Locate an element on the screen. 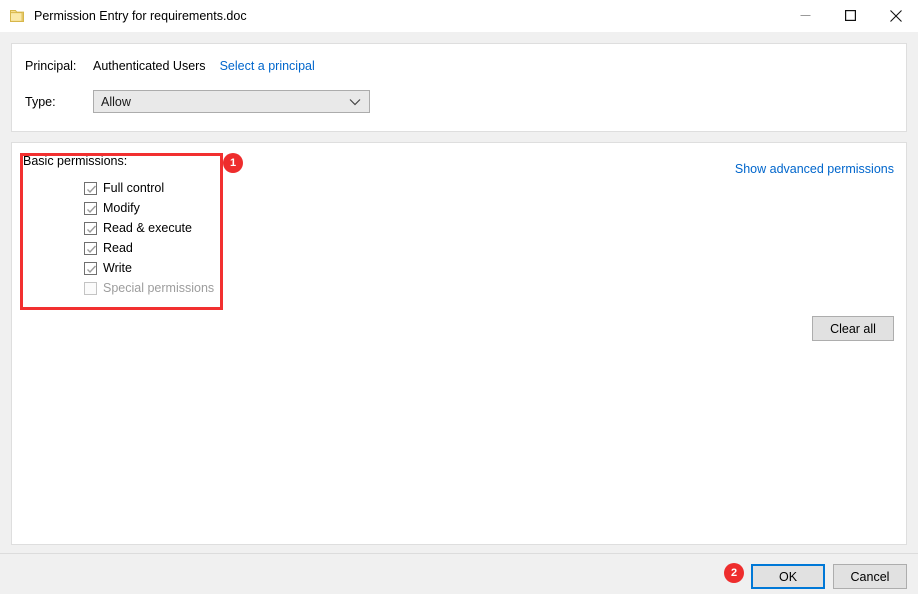 The width and height of the screenshot is (918, 594). permission-label-read-execute: Read & execute is located at coordinates (147, 228).